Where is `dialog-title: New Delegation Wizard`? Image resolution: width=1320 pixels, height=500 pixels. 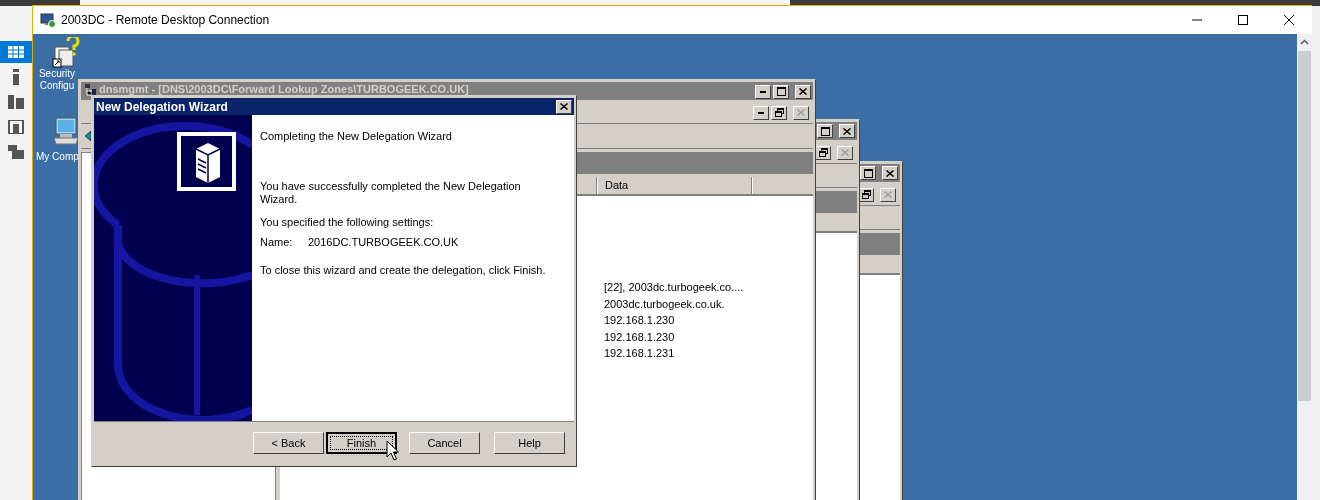
dialog-title: New Delegation Wizard is located at coordinates (162, 107).